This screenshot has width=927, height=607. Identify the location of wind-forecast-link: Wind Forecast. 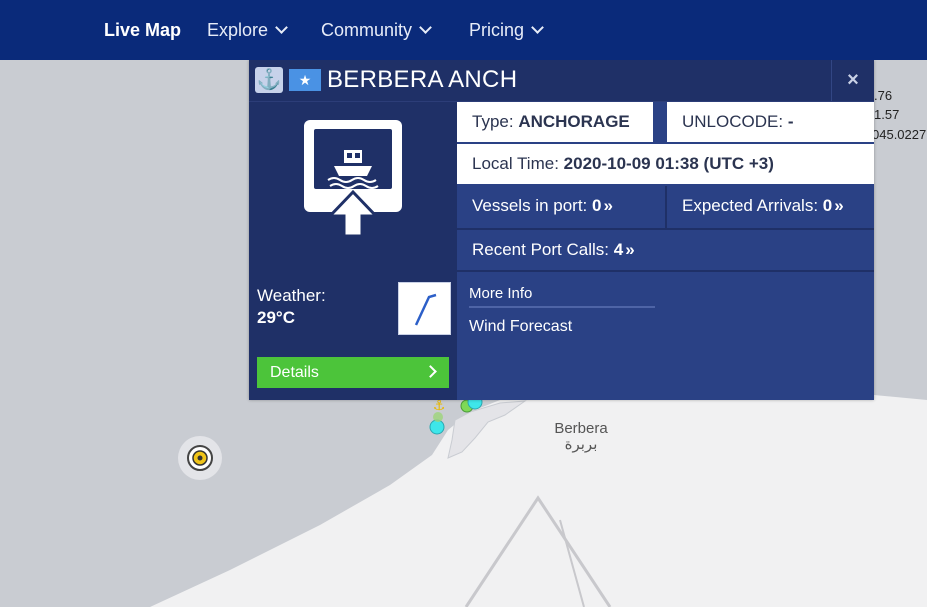
(520, 327).